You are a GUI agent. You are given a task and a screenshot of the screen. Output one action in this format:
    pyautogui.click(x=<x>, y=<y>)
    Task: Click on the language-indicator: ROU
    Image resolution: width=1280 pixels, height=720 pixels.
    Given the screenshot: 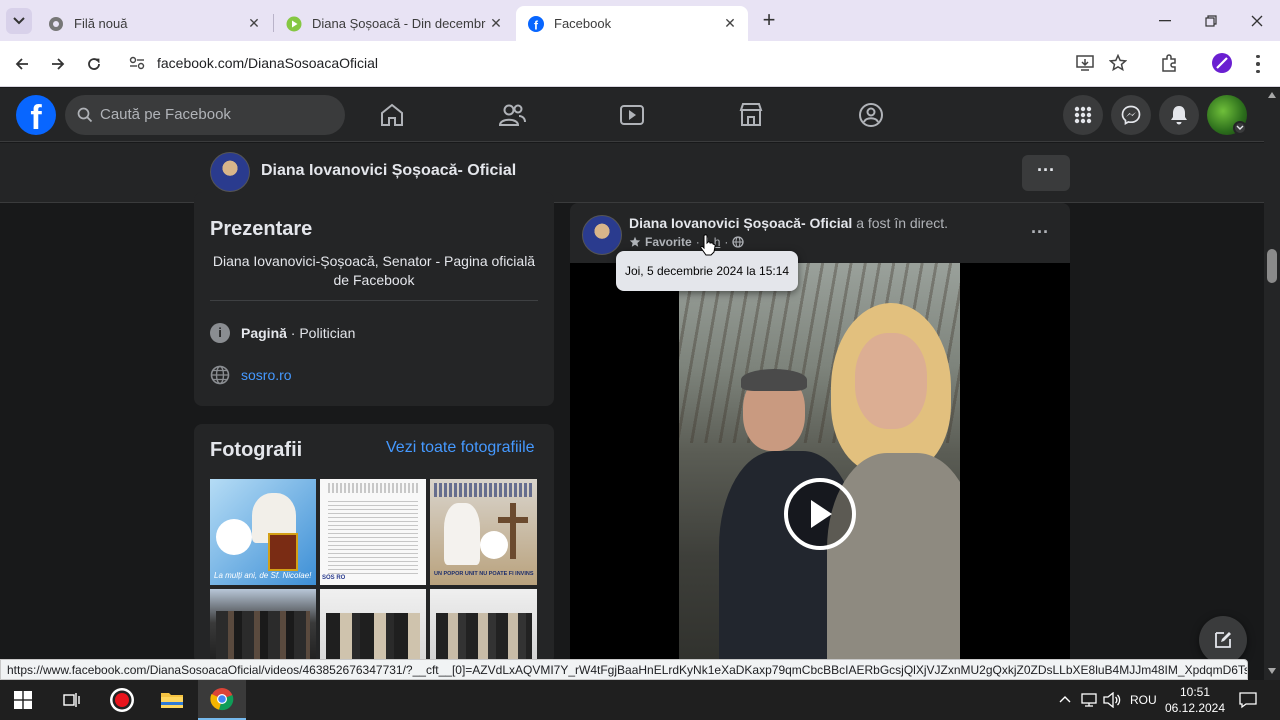 What is the action you would take?
    pyautogui.click(x=1143, y=700)
    